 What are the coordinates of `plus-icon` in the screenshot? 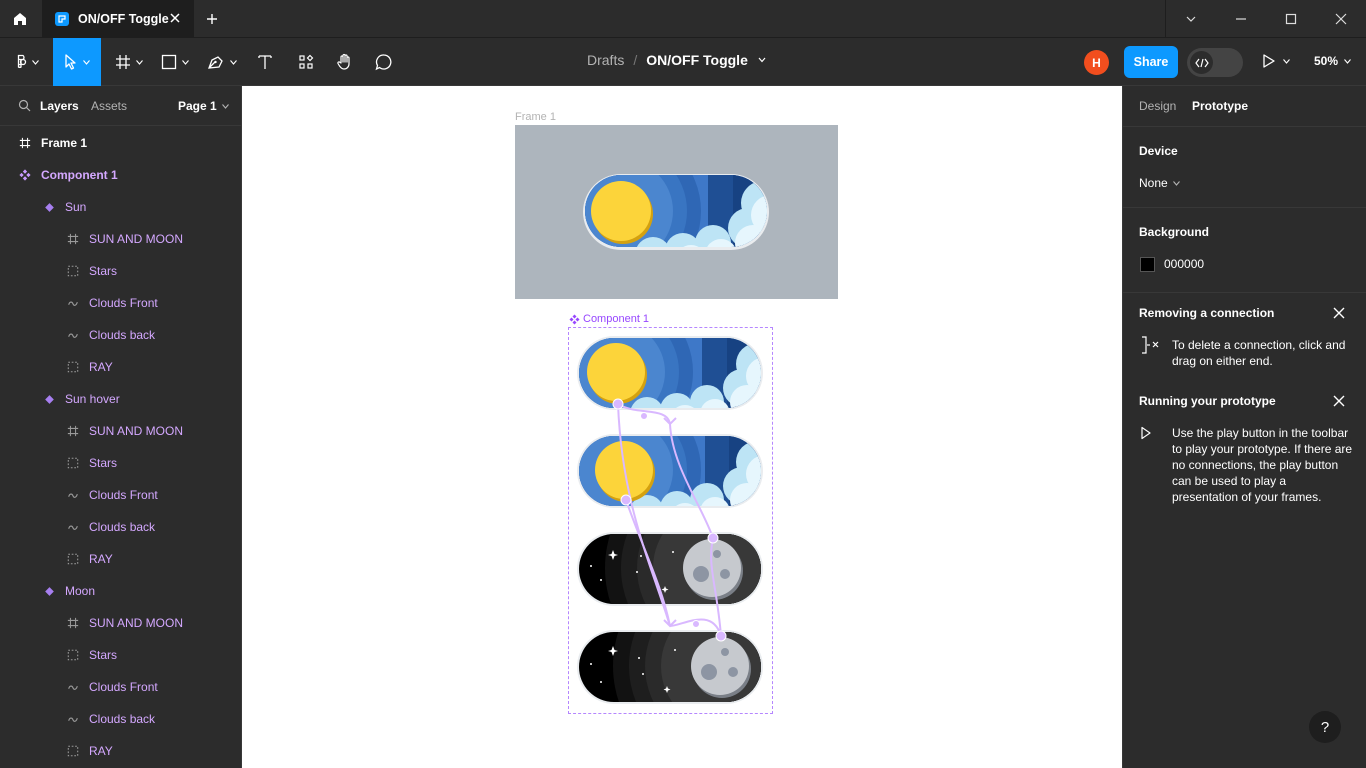 It's located at (212, 19).